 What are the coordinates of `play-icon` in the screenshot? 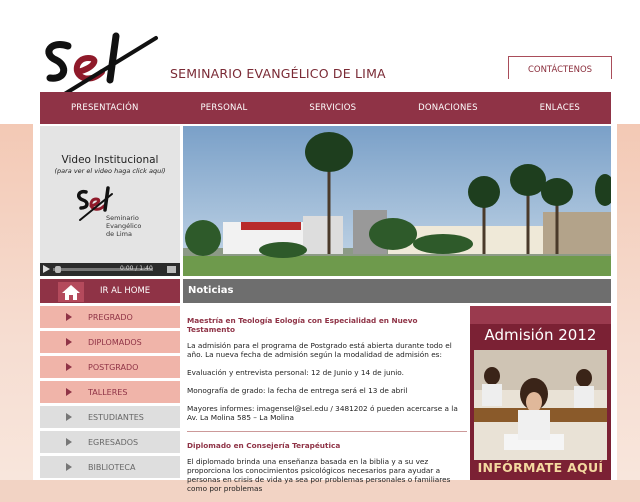 It's located at (46, 269).